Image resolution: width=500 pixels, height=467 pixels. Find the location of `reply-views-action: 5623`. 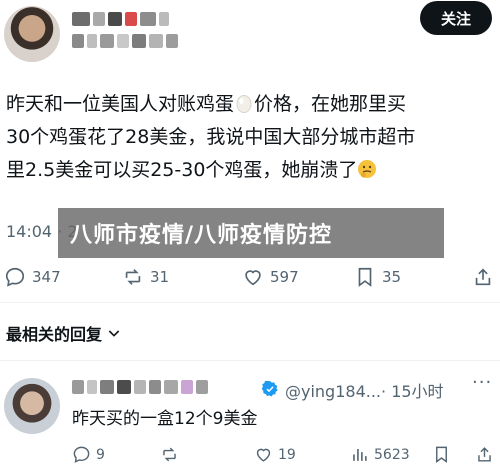

reply-views-action: 5623 is located at coordinates (380, 454).